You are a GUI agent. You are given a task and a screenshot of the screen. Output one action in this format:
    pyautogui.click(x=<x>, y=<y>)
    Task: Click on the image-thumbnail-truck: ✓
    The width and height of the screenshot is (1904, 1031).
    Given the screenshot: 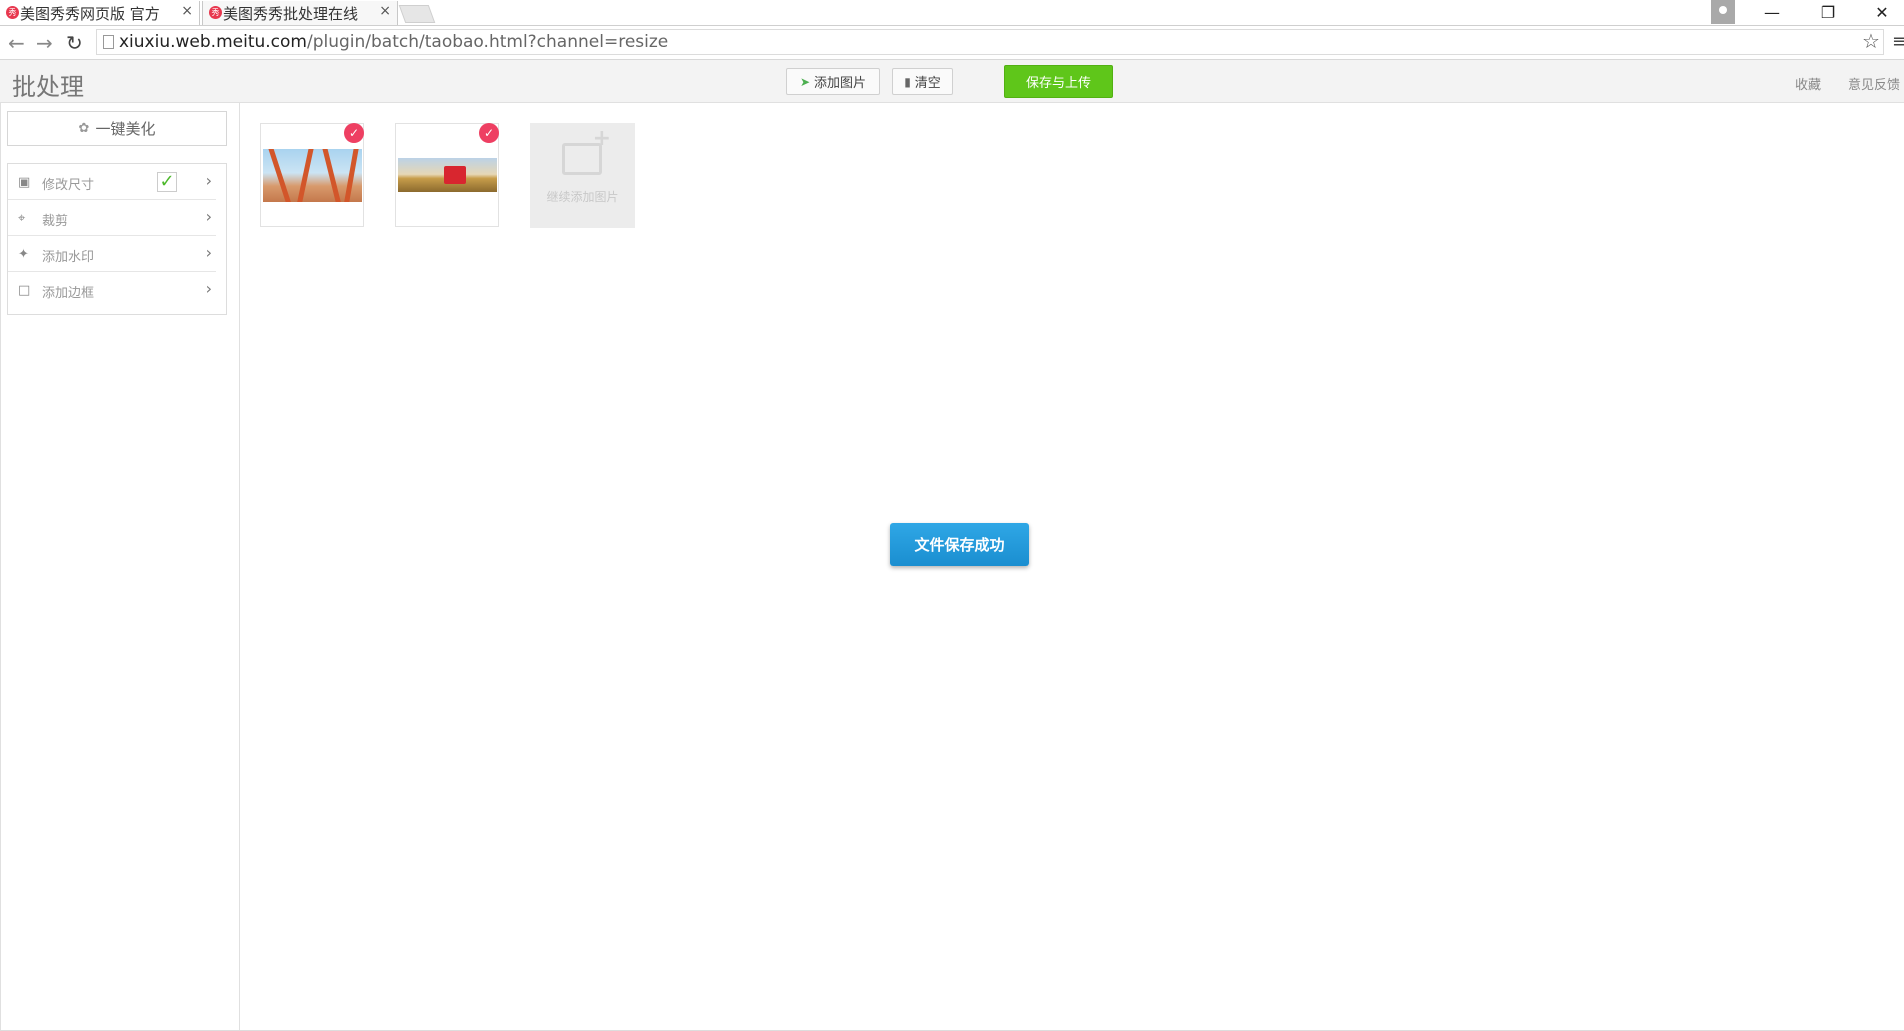 What is the action you would take?
    pyautogui.click(x=447, y=175)
    